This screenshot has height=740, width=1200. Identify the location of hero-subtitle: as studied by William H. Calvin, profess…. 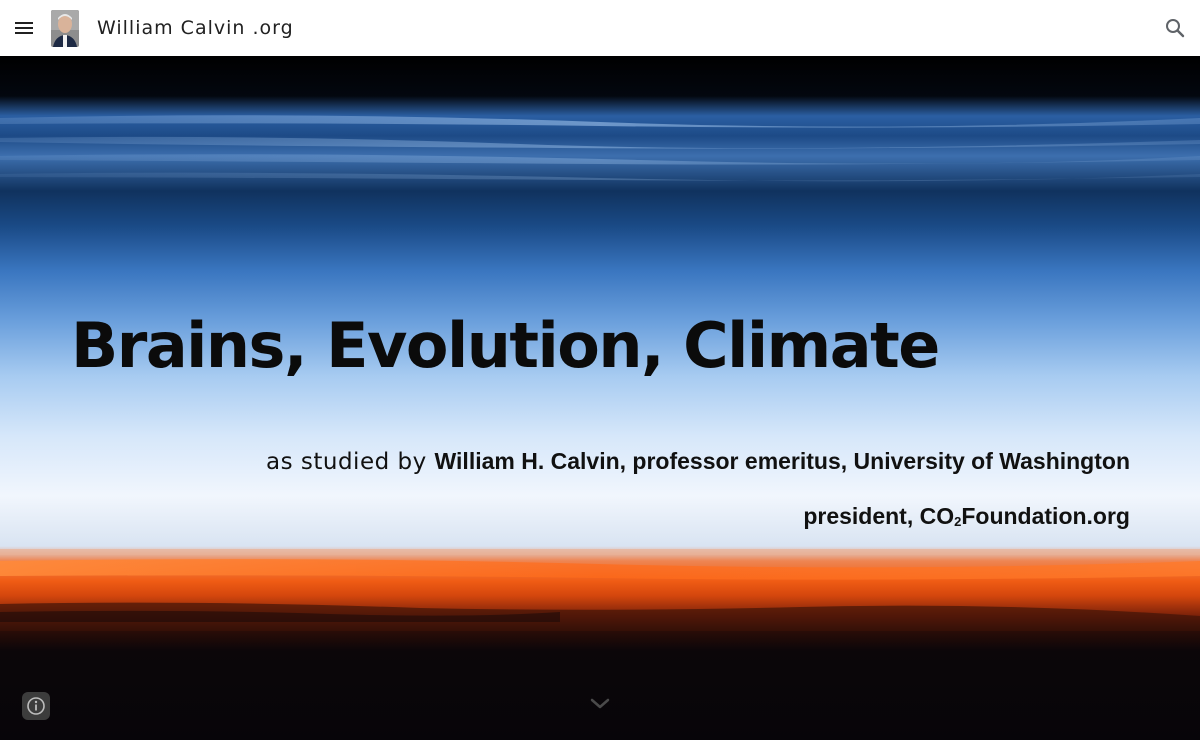
(698, 461).